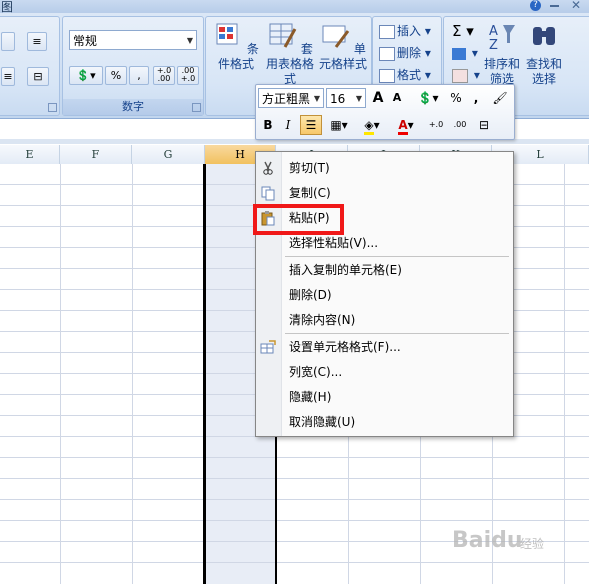 The height and width of the screenshot is (584, 589). Describe the element at coordinates (310, 397) in the screenshot. I see `menu-item-label: 隐藏(H)` at that location.